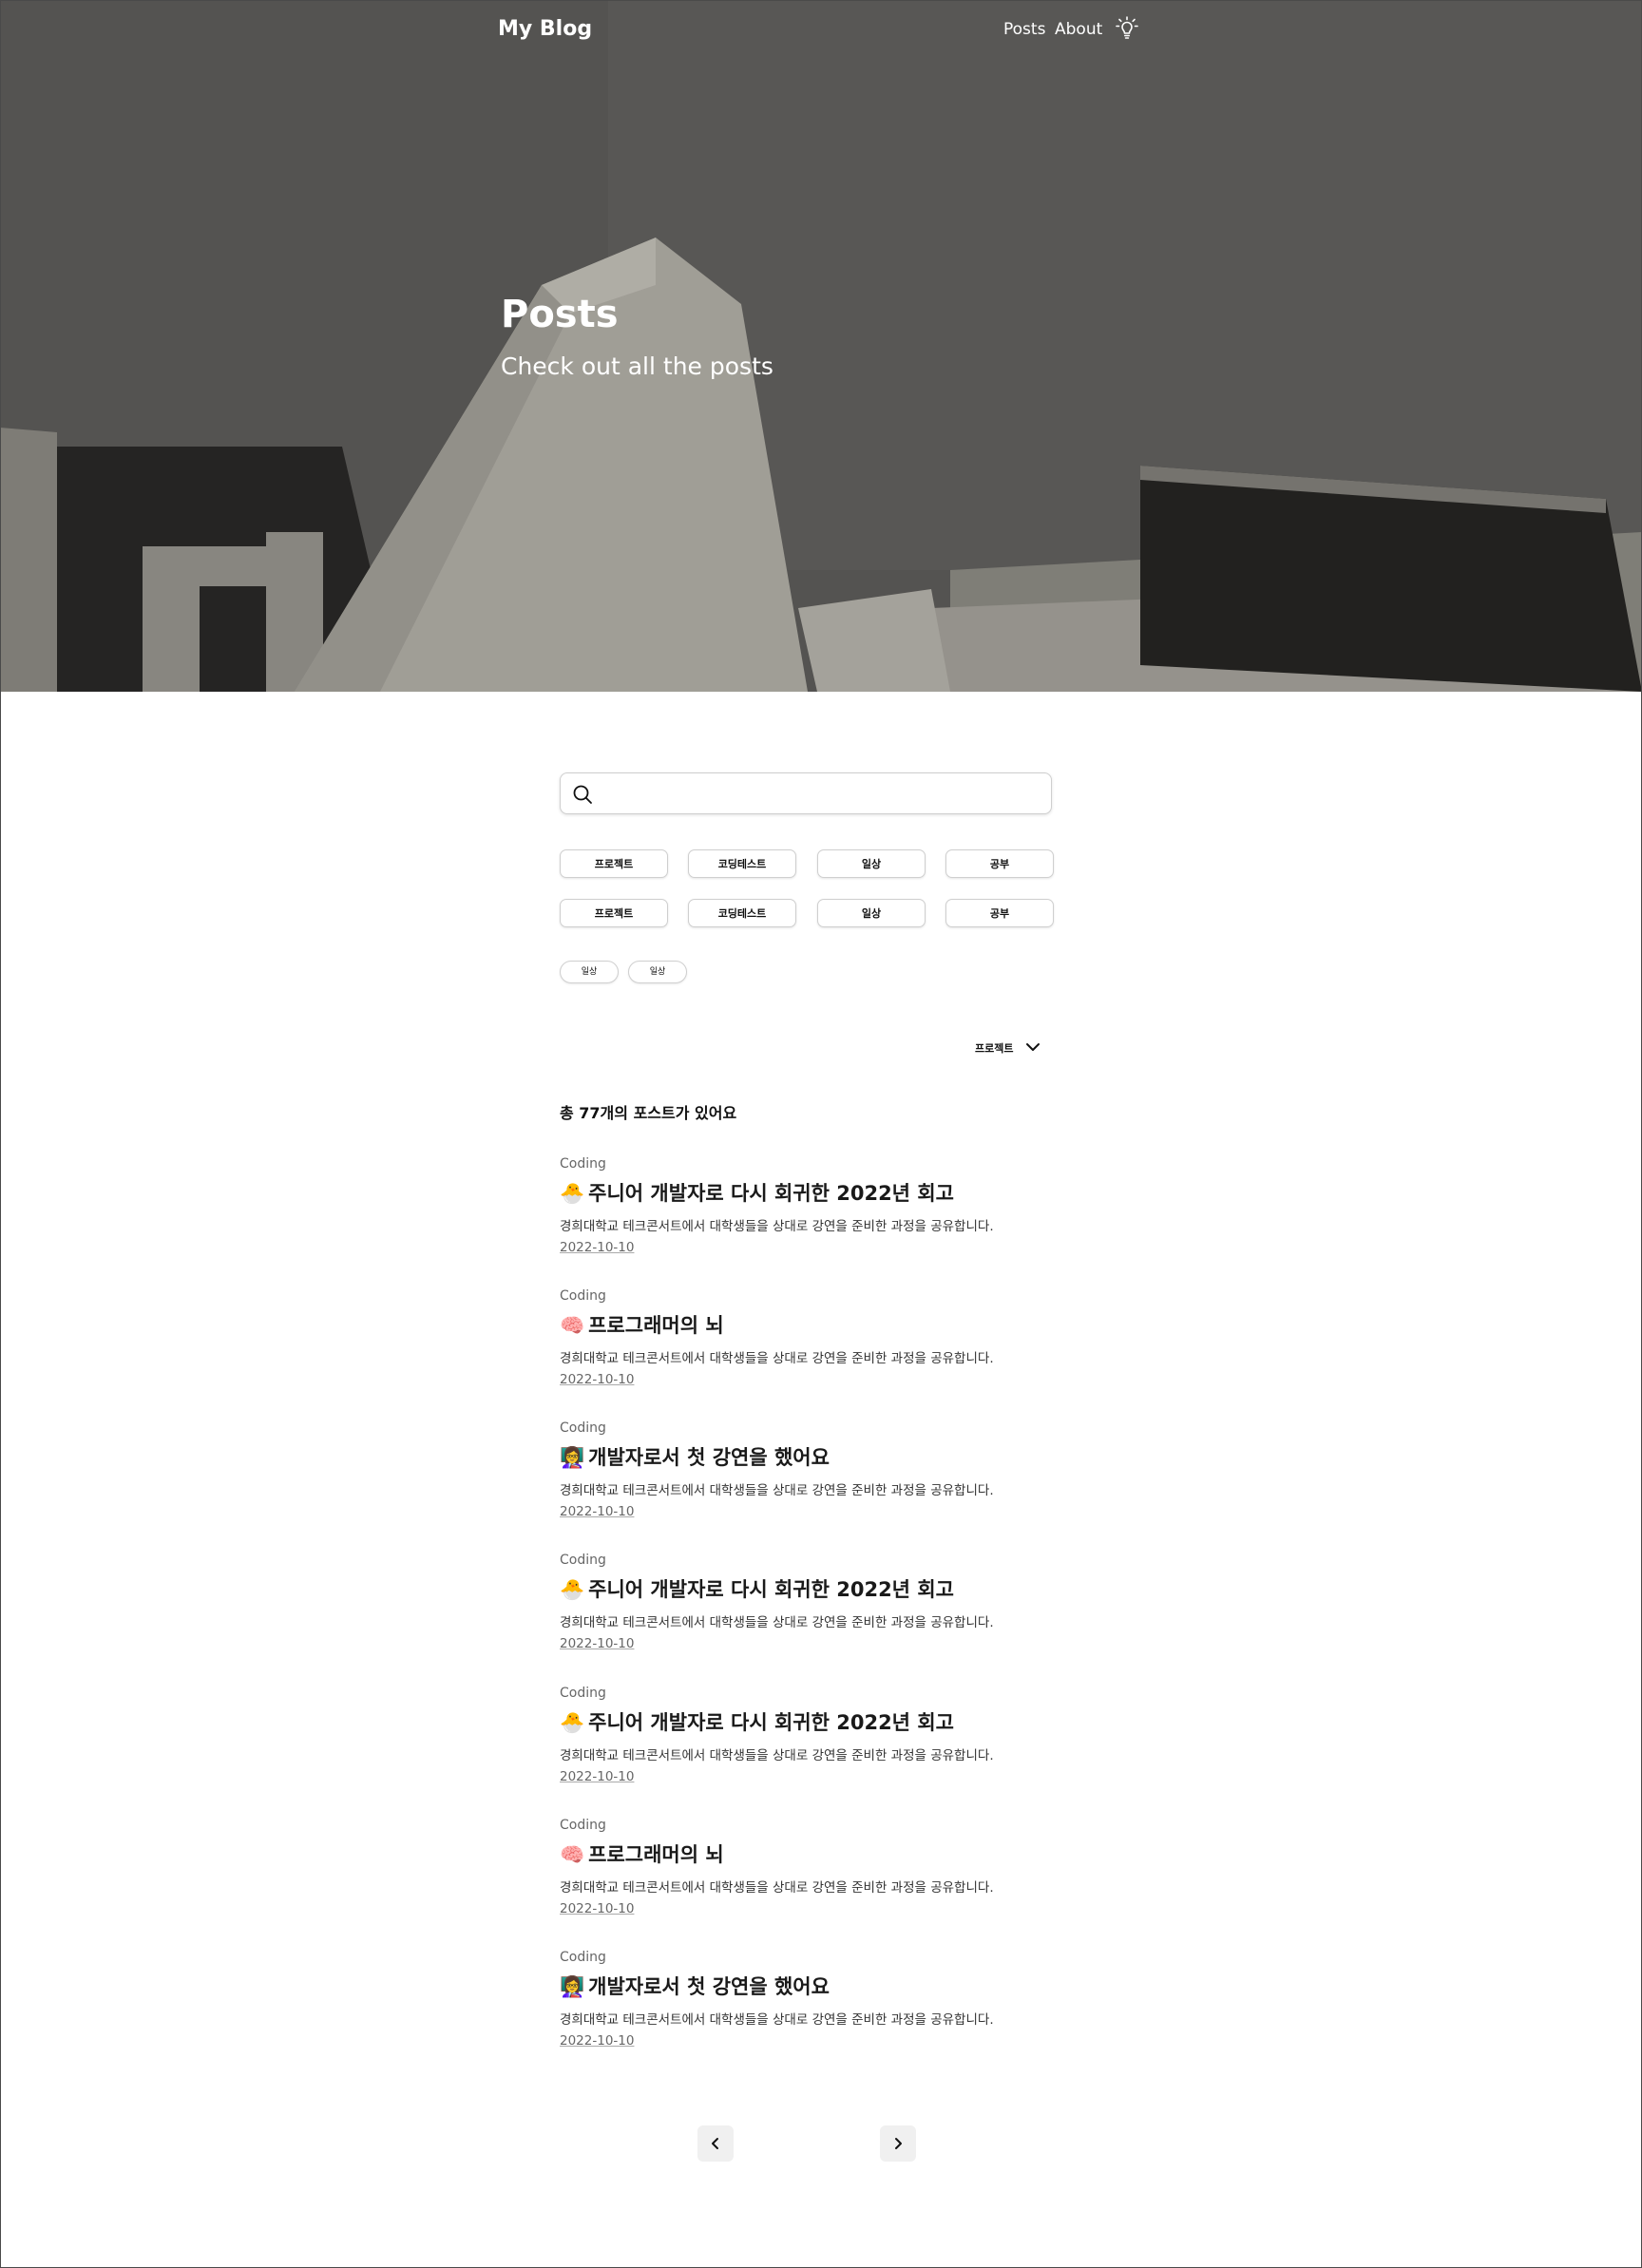  Describe the element at coordinates (545, 29) in the screenshot. I see `brand-logo-link: My Blog` at that location.